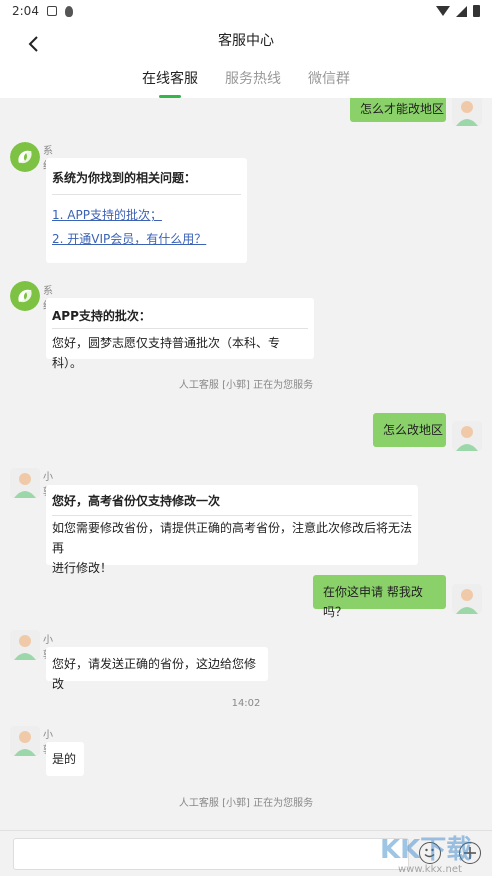 This screenshot has width=492, height=876. Describe the element at coordinates (180, 334) in the screenshot. I see `message-bubble: APP支持的批次： 您好，圆梦志愿仅支持普通批次（本科、专科）。` at that location.